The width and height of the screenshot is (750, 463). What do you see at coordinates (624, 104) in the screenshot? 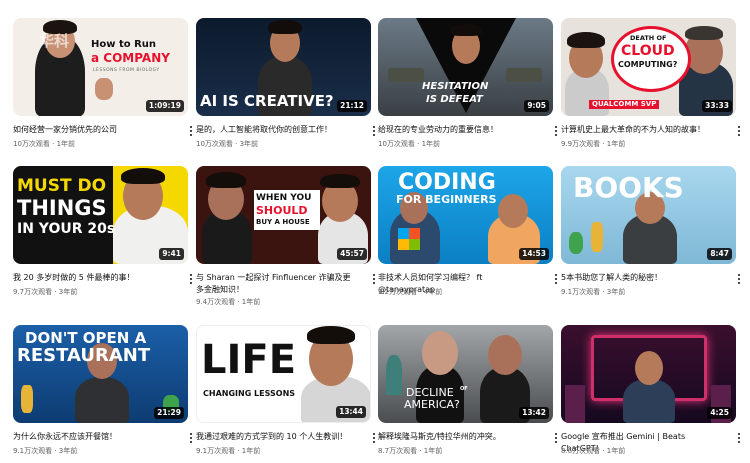
I see `thumb-text: QUALCOMM SVP` at bounding box center [624, 104].